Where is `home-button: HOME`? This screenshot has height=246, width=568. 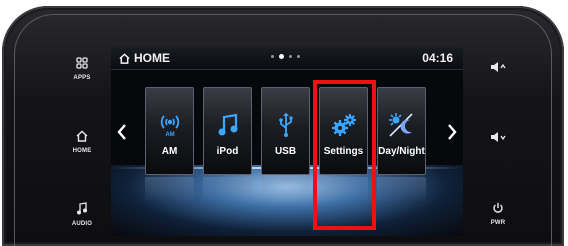 home-button: HOME is located at coordinates (82, 142).